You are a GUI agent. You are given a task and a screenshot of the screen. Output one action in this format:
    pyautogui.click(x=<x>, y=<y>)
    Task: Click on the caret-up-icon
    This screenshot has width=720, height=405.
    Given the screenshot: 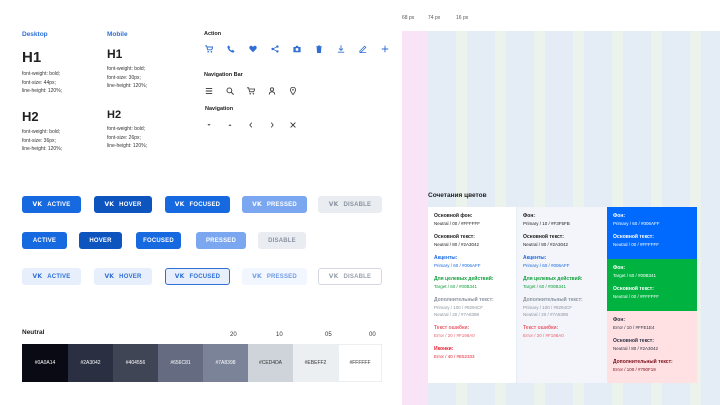 What is the action you would take?
    pyautogui.click(x=230, y=125)
    